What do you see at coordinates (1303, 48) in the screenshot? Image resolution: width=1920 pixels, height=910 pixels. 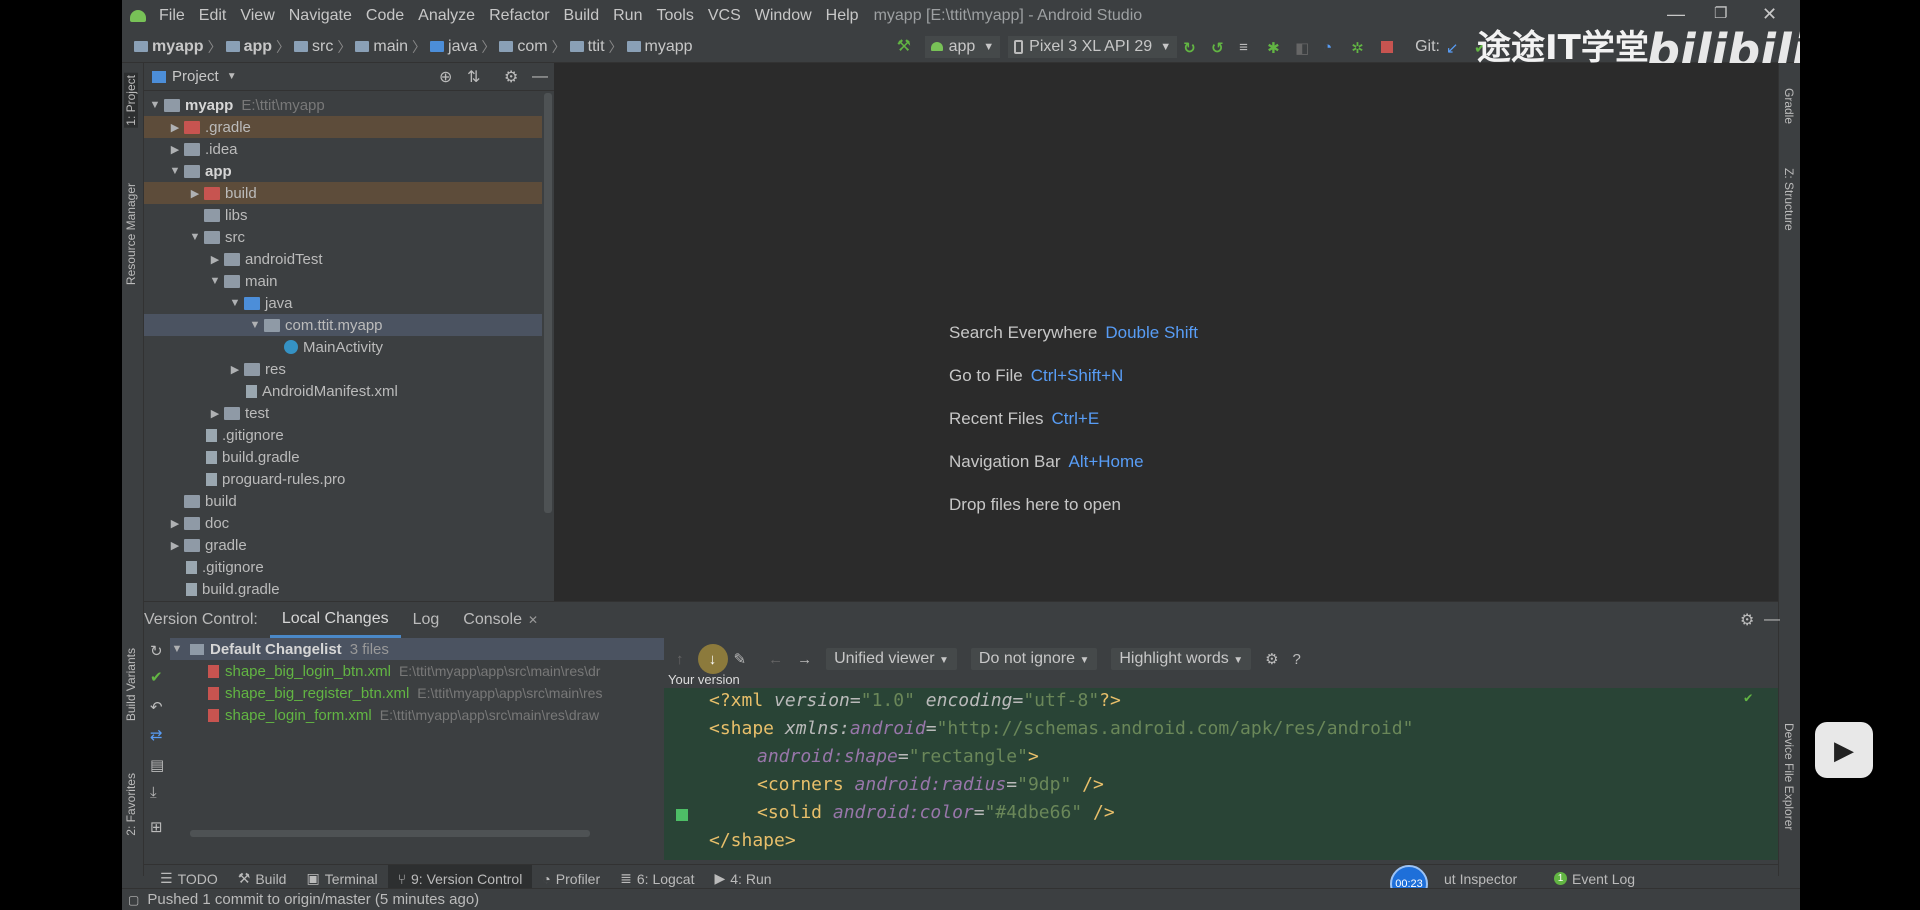 I see `attach-debugger-icon: ◧` at bounding box center [1303, 48].